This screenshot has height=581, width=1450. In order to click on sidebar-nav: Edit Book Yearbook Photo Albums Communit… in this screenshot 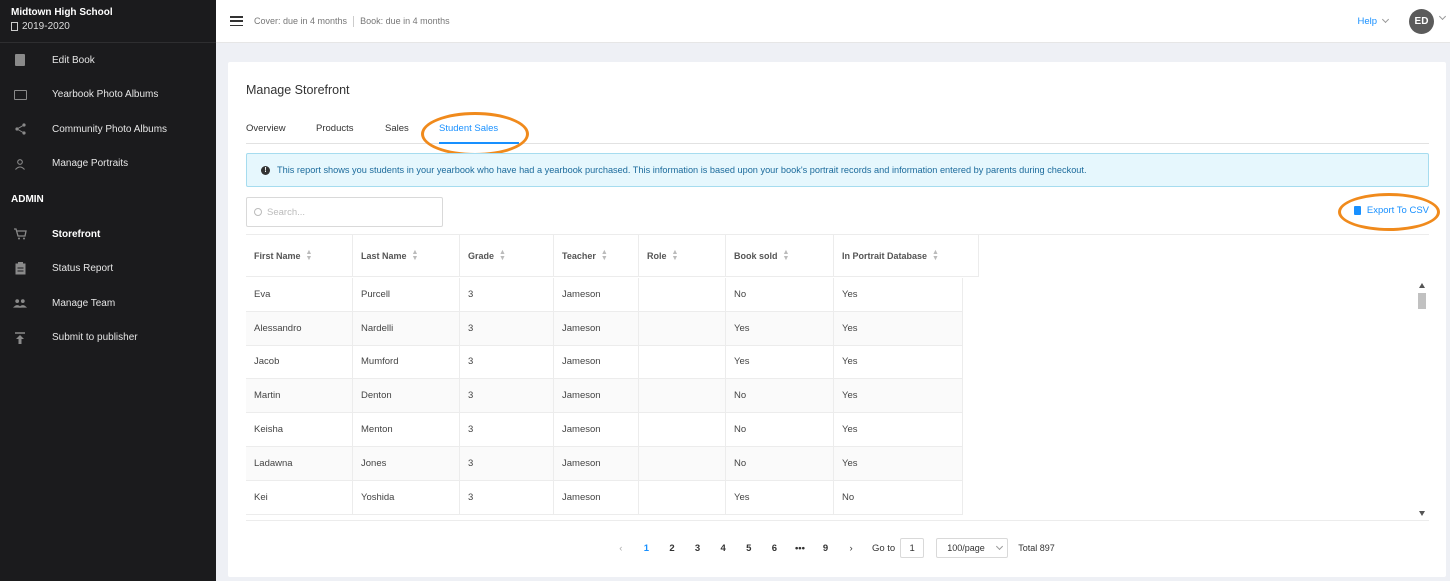, I will do `click(108, 112)`.